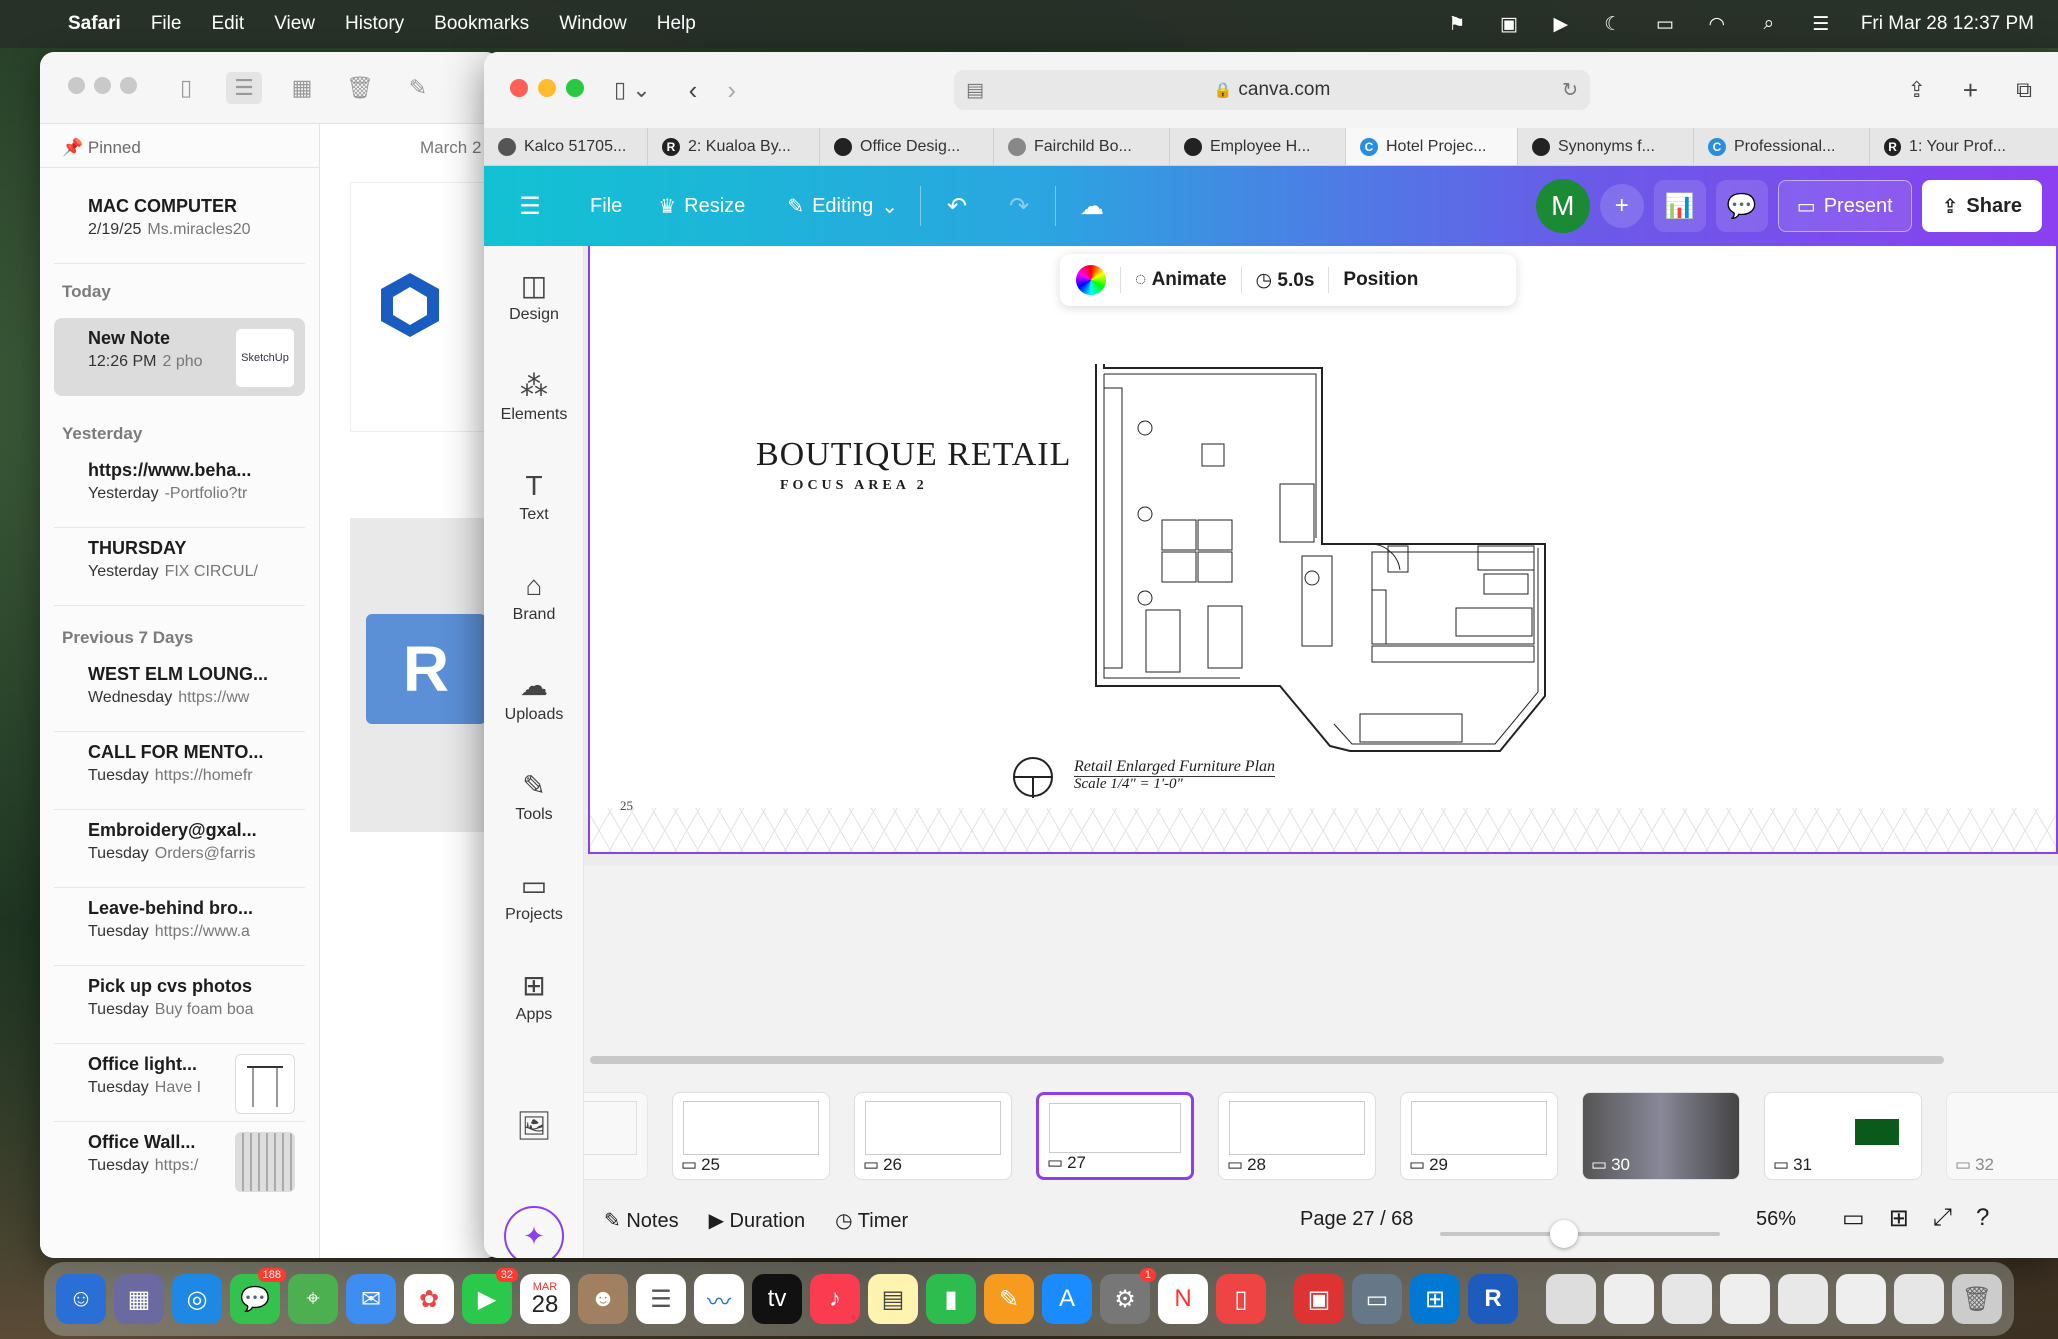  What do you see at coordinates (374, 24) in the screenshot?
I see `menu-history: History` at bounding box center [374, 24].